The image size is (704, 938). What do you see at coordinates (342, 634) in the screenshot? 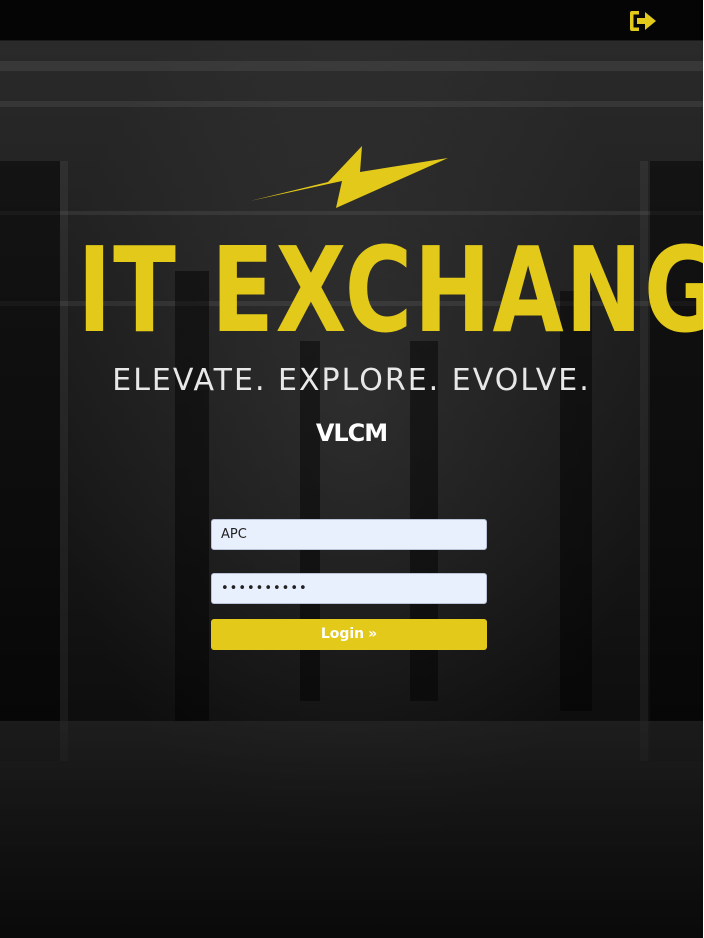
I see `login-label: Login` at bounding box center [342, 634].